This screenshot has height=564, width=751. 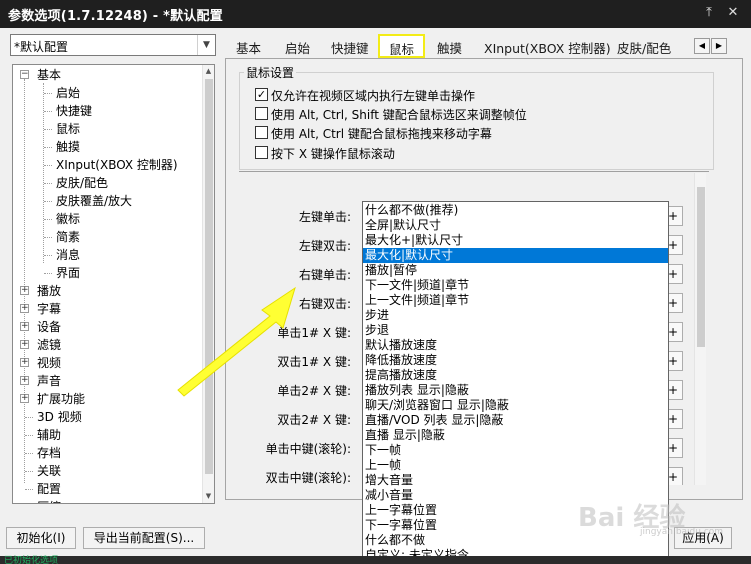 I want to click on close-icon: ✕, so click(x=733, y=13).